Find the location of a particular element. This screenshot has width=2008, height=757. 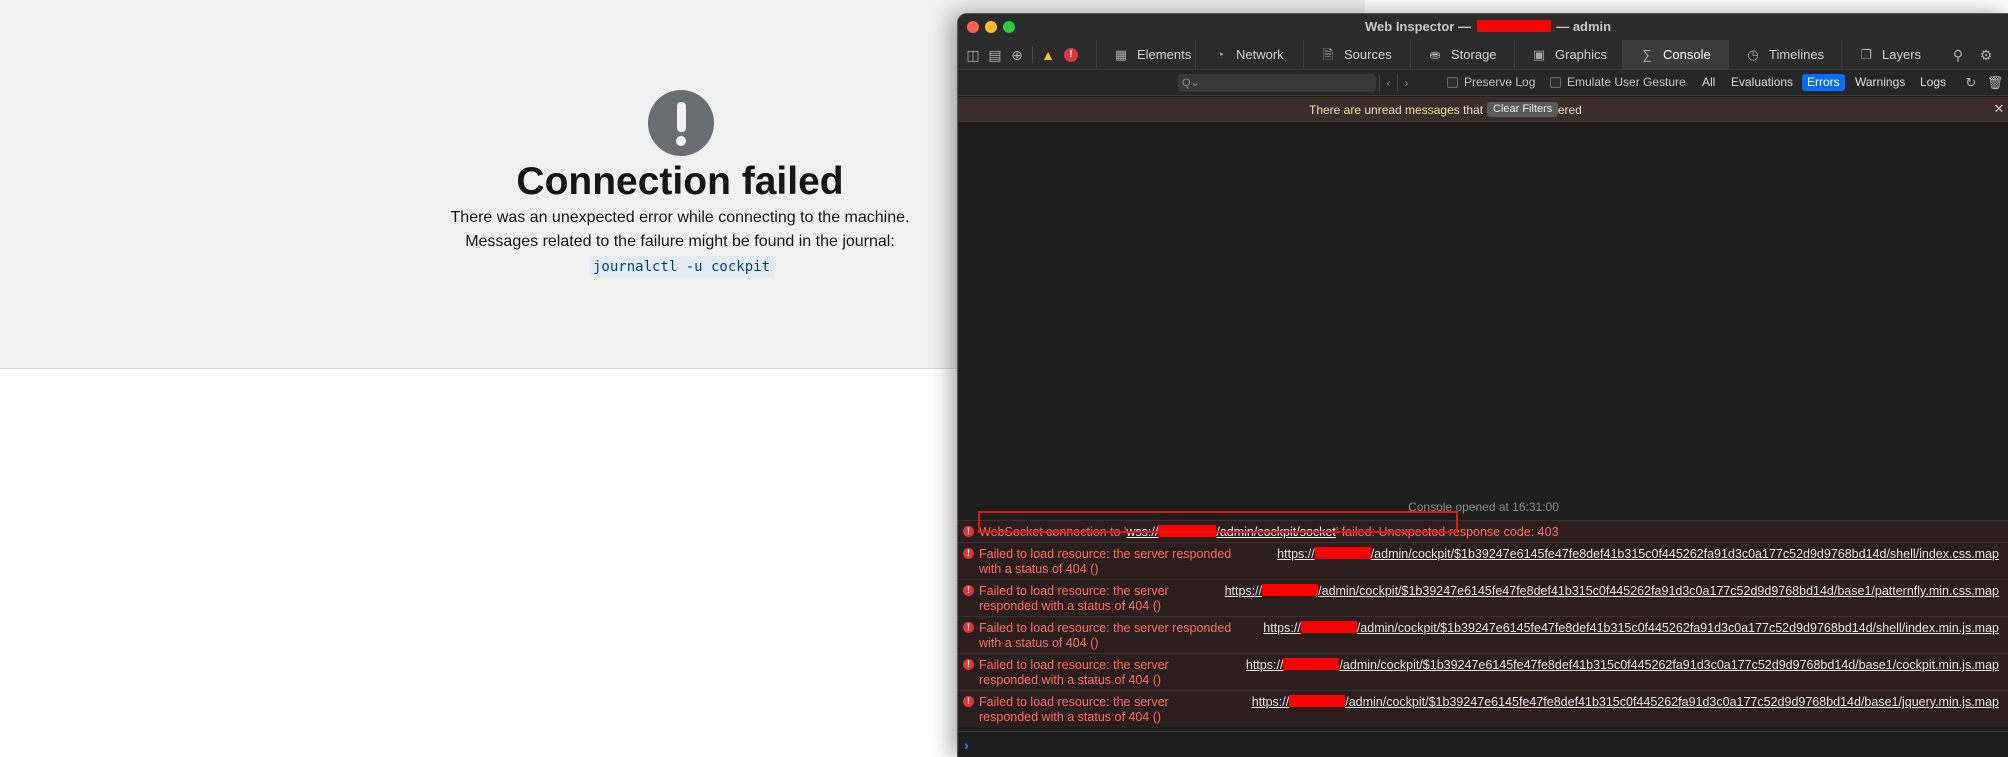

tab-layers: ❐ Layers is located at coordinates (1890, 55).